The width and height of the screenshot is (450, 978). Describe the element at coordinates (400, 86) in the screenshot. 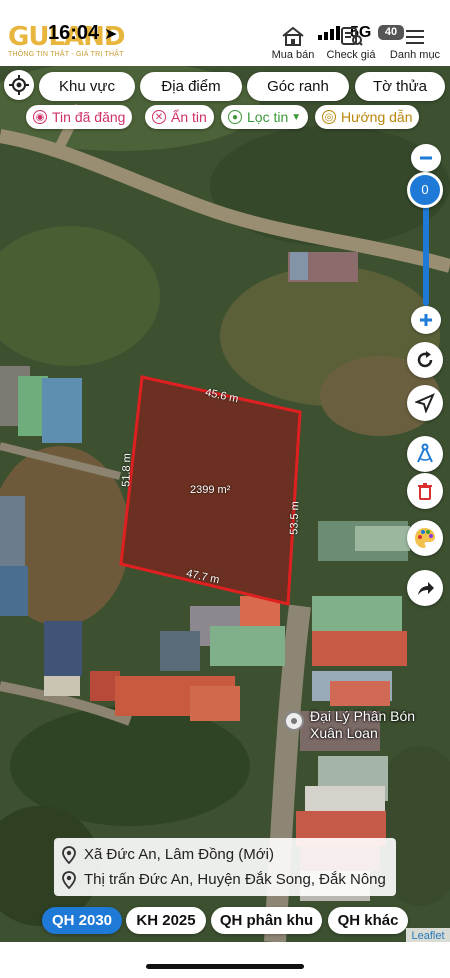

I see `filter-parcel-button: Tờ thửa` at that location.